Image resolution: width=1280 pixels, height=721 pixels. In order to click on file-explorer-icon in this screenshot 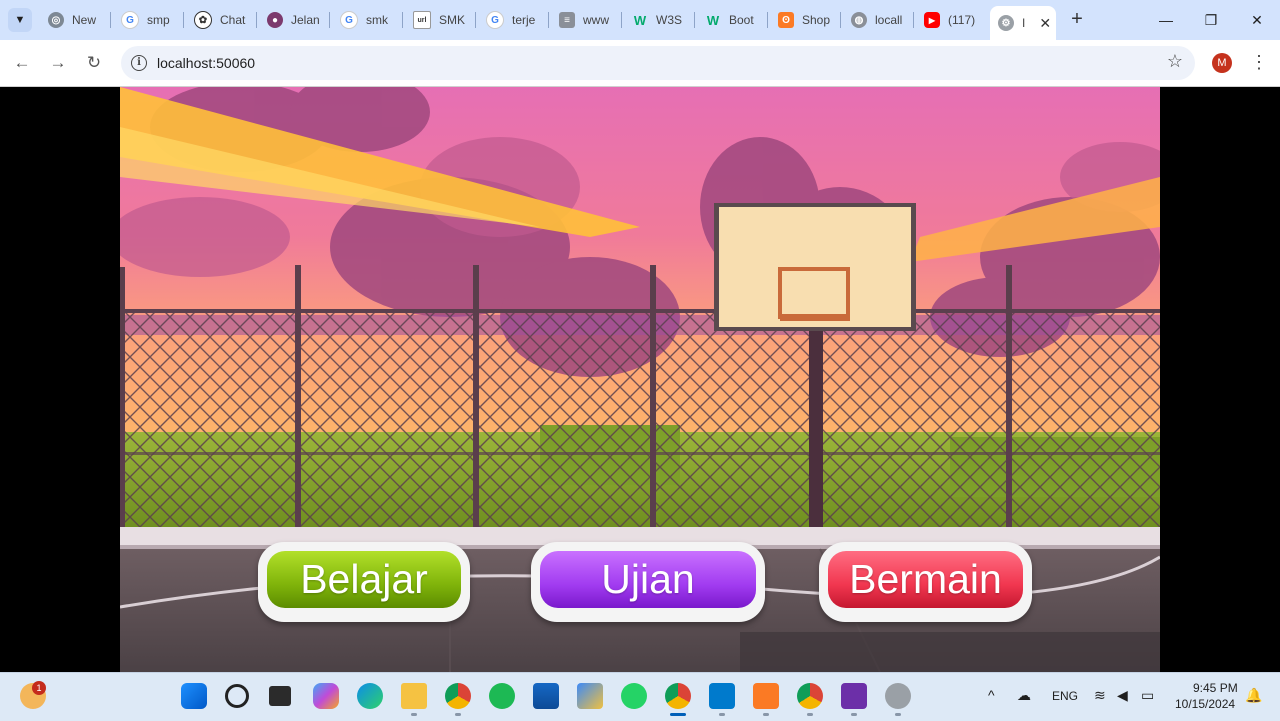, I will do `click(414, 696)`.